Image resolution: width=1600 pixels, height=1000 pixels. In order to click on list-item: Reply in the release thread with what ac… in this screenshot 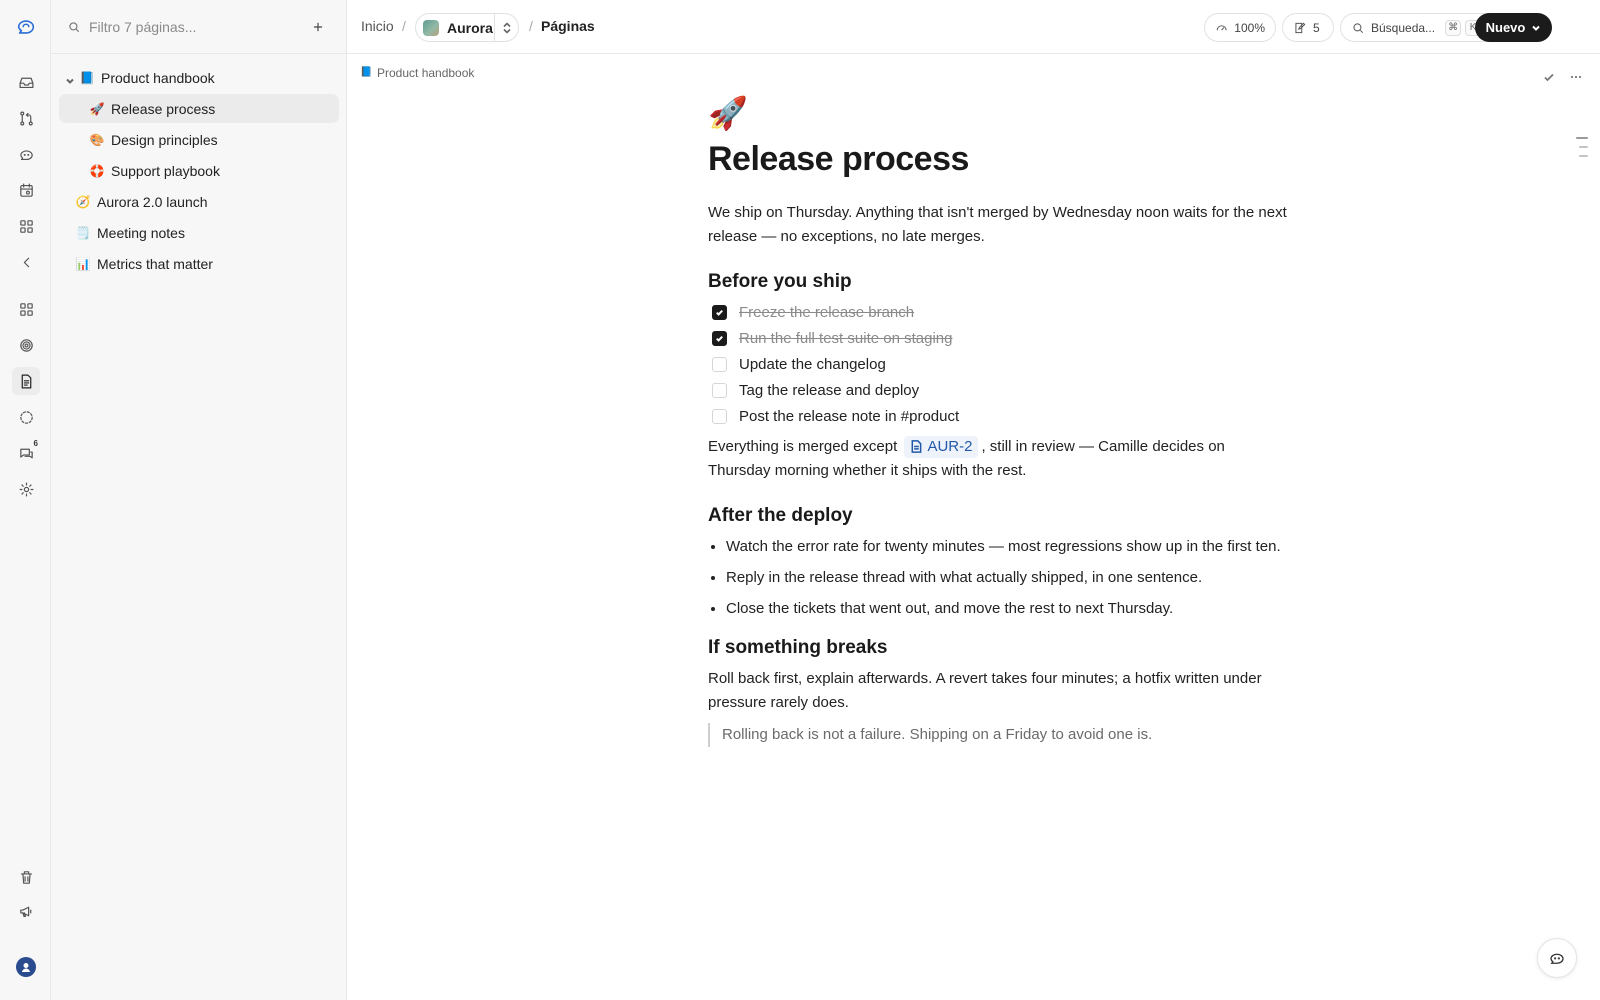, I will do `click(1007, 578)`.